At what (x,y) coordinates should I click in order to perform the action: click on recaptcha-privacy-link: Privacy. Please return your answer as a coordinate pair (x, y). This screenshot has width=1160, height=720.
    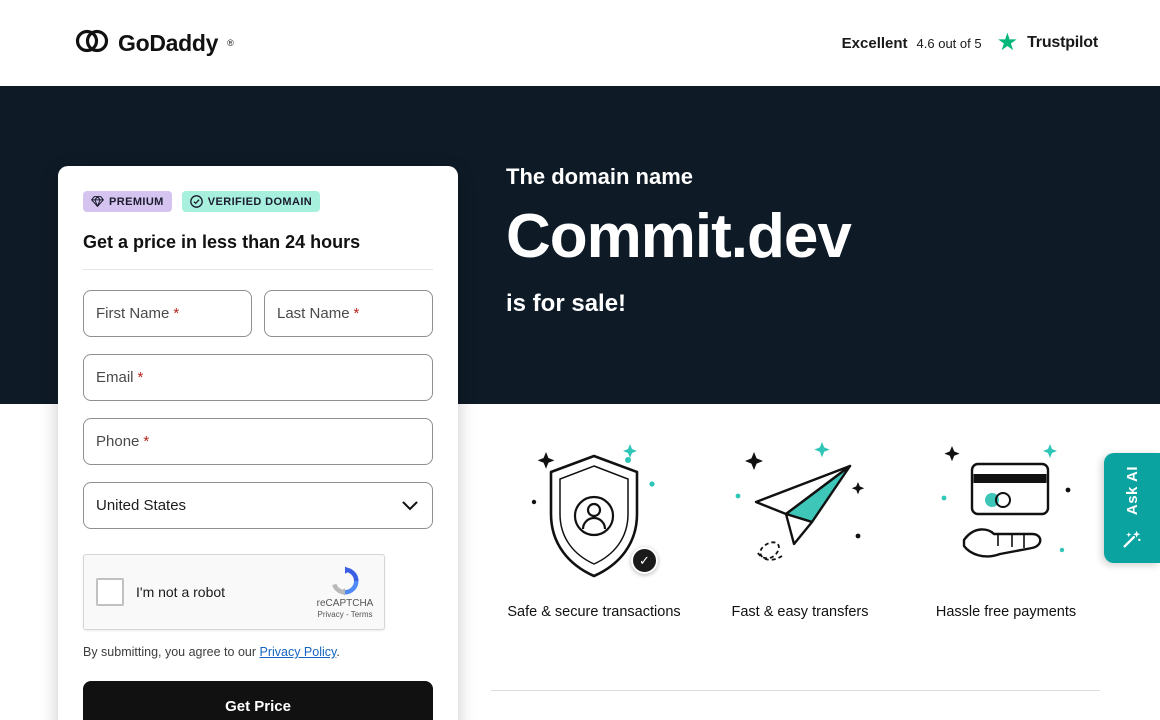
    Looking at the image, I should click on (331, 614).